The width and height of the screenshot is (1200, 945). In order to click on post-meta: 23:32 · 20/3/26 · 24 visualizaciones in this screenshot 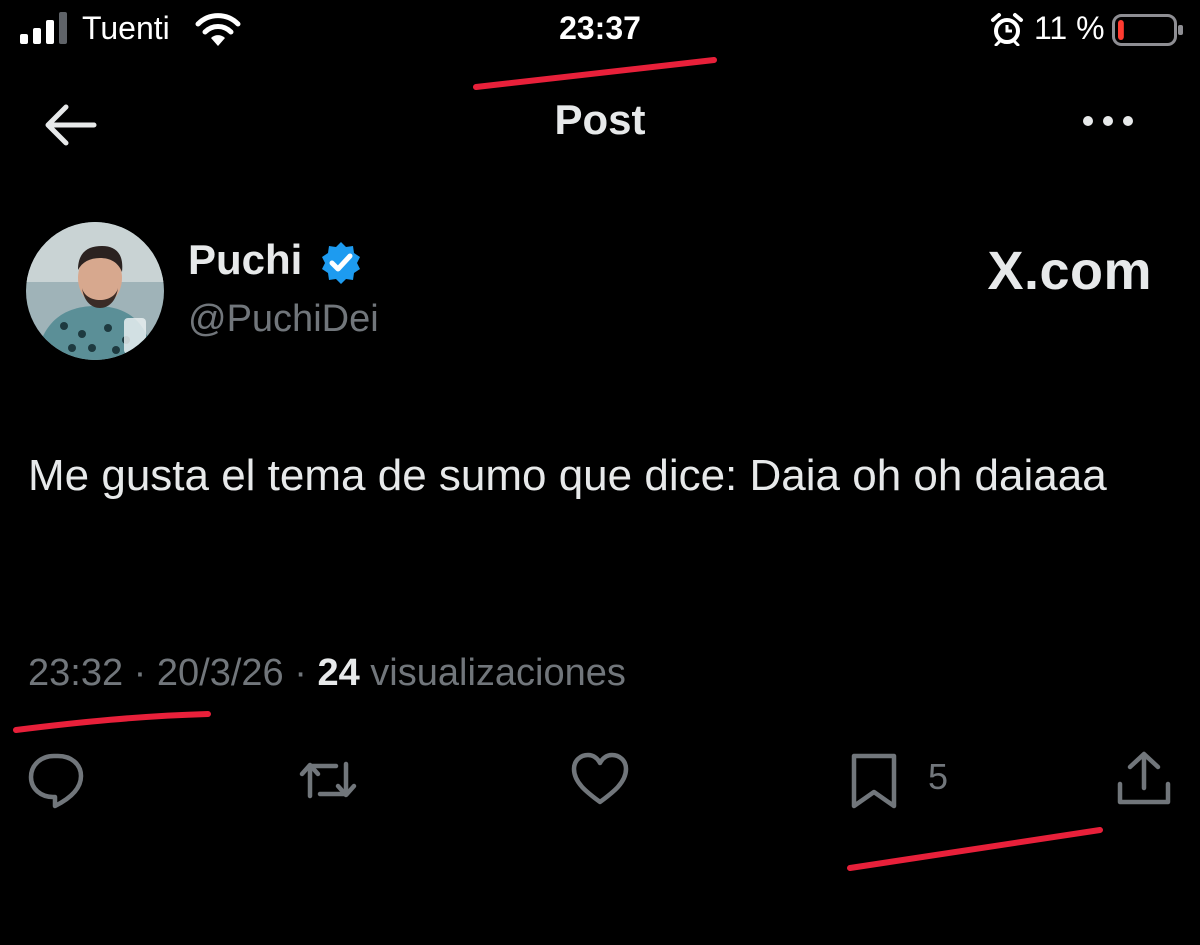, I will do `click(327, 673)`.